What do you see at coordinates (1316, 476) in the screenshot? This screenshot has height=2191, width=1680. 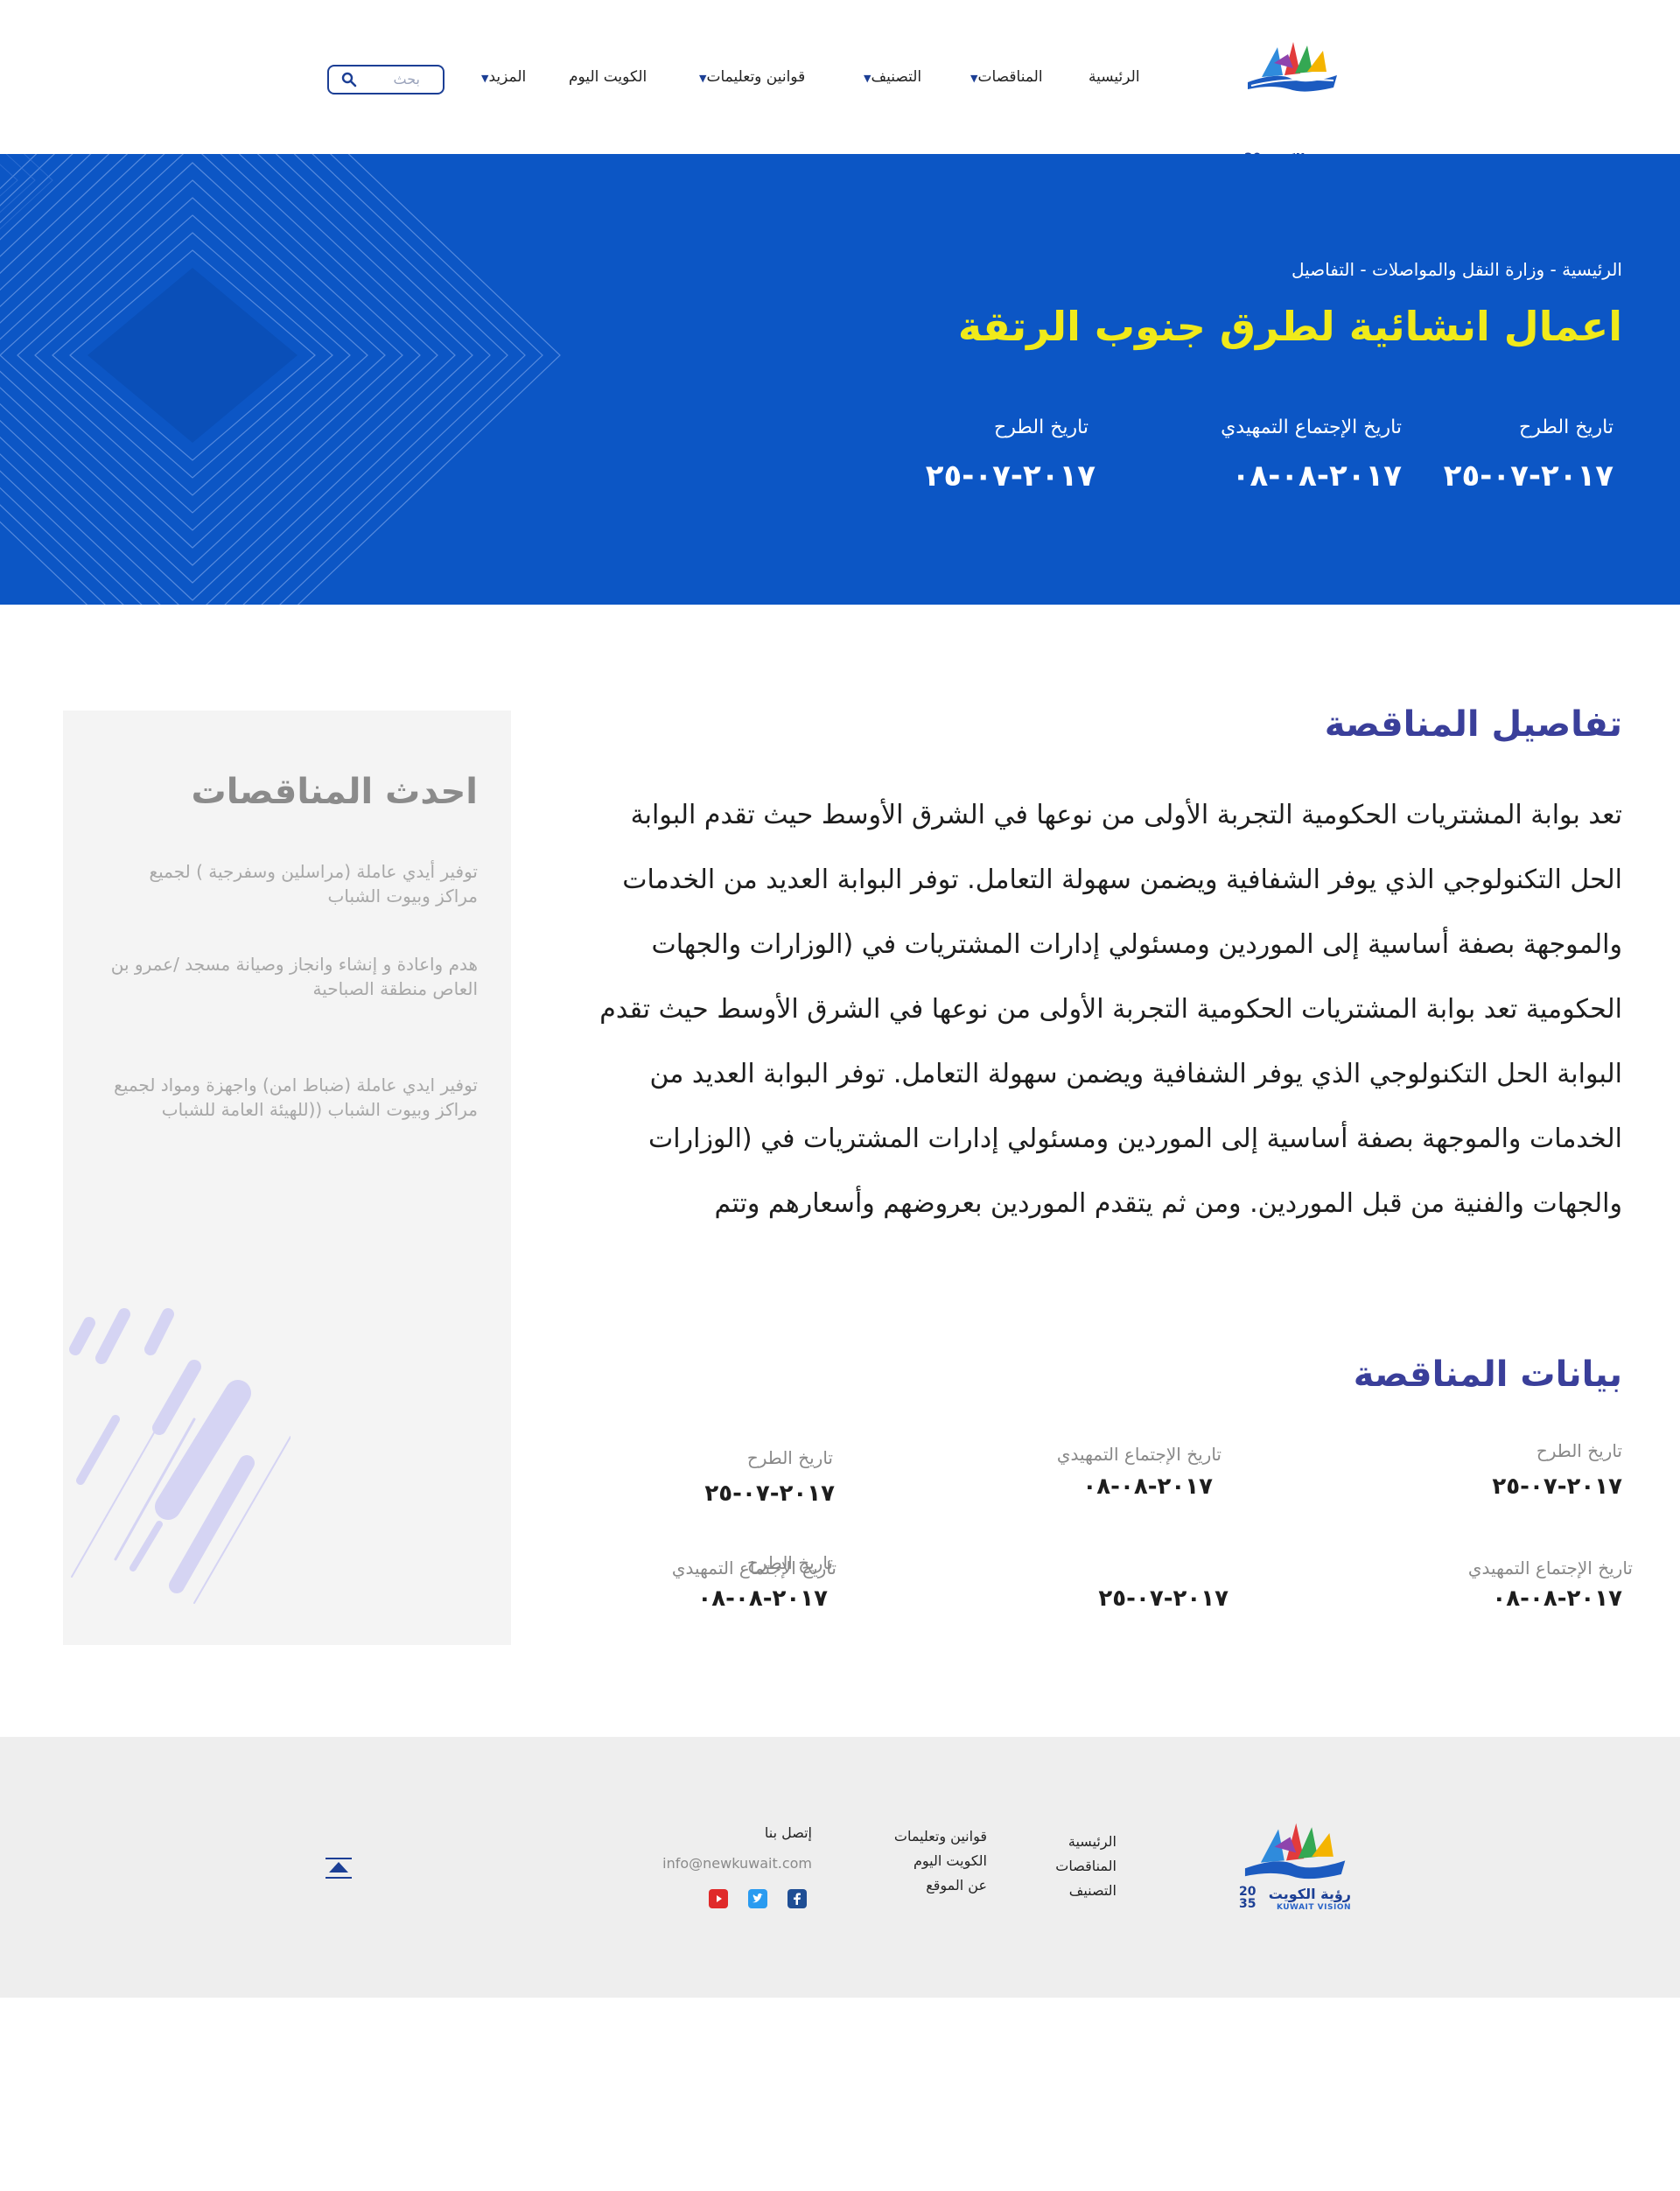 I see `hero-date-value-2: ٢٠١٧-٠٨-٠٨` at bounding box center [1316, 476].